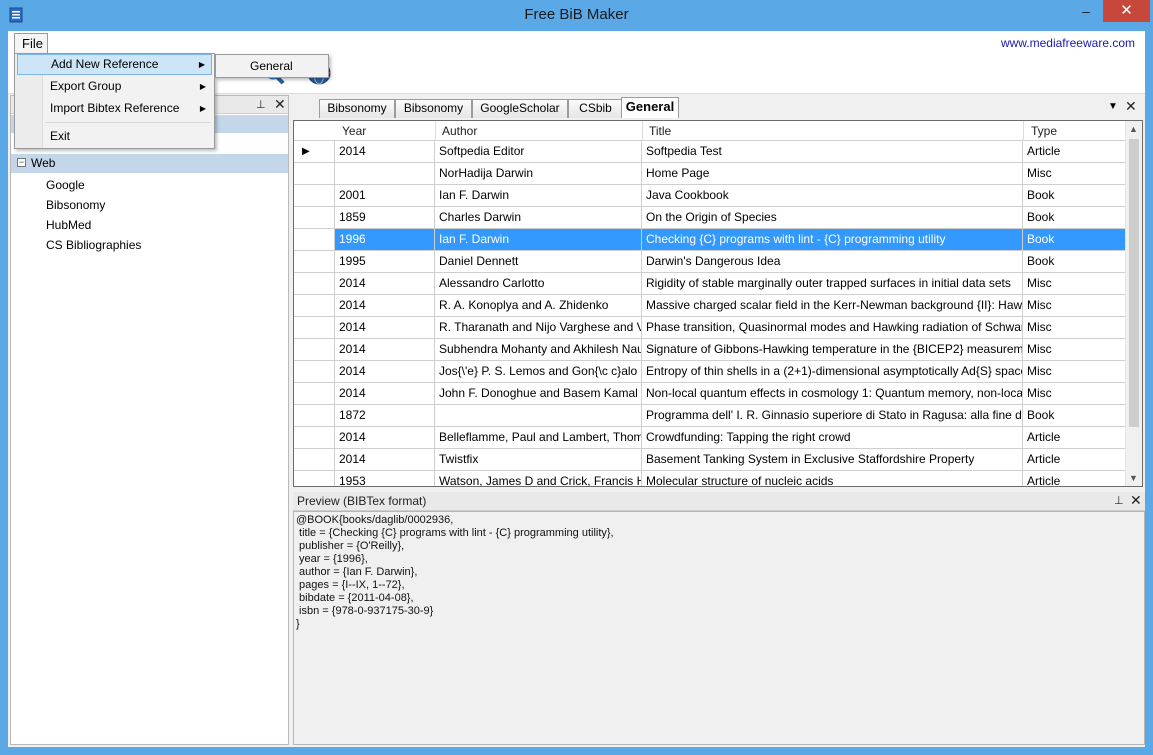  Describe the element at coordinates (832, 217) in the screenshot. I see `table-cell: On the Origin of Species` at that location.